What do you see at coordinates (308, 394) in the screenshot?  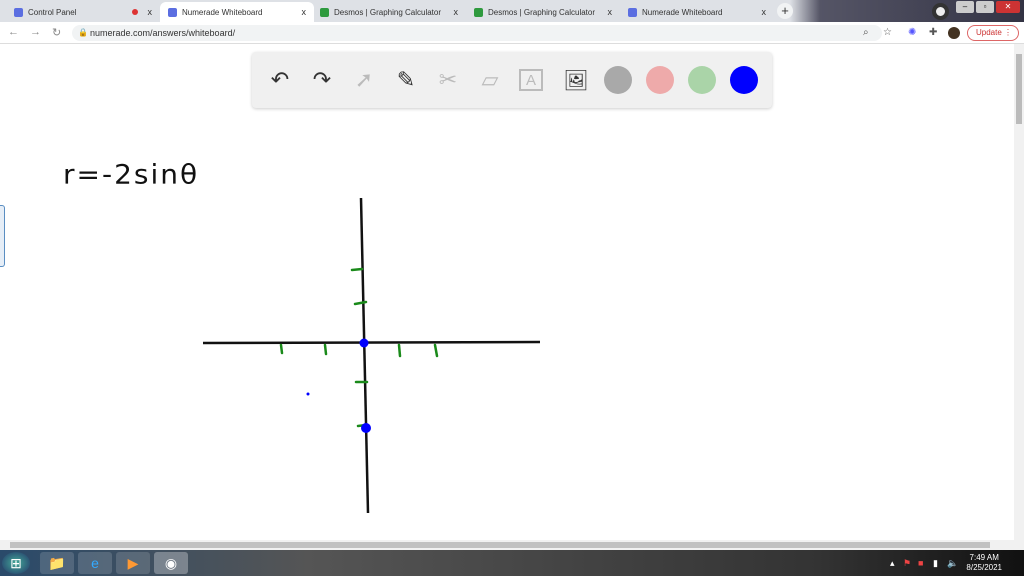 I see `point-dot` at bounding box center [308, 394].